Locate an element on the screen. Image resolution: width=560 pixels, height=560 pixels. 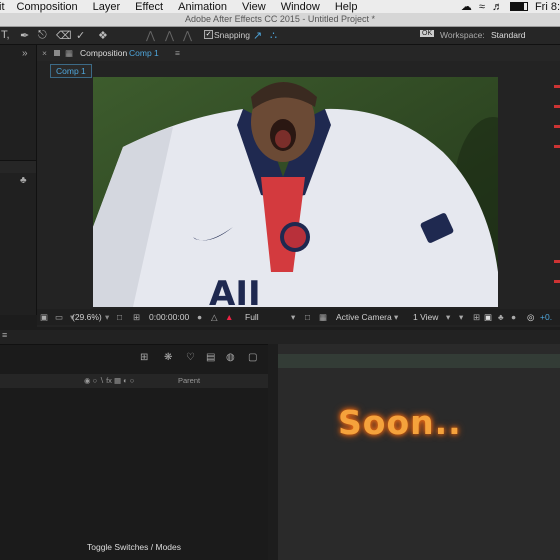
composition-panel-header: × ▦ Composition Comp 1 ≡ is located at coordinates (298, 53).